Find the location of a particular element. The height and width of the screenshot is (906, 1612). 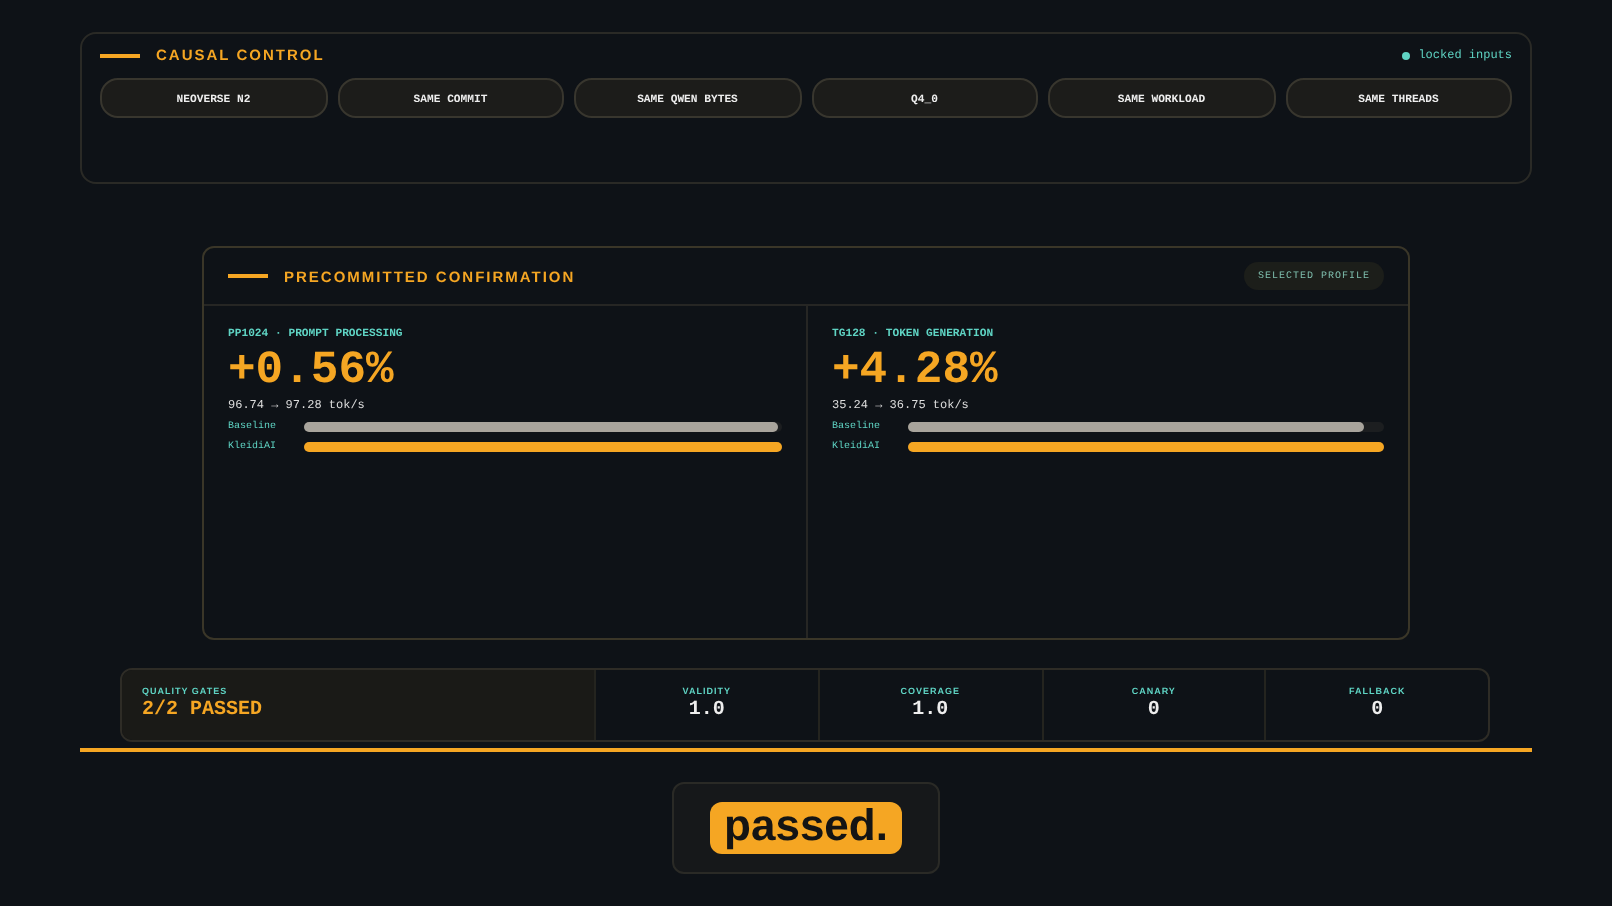

delta-value: +4.28% is located at coordinates (916, 370).